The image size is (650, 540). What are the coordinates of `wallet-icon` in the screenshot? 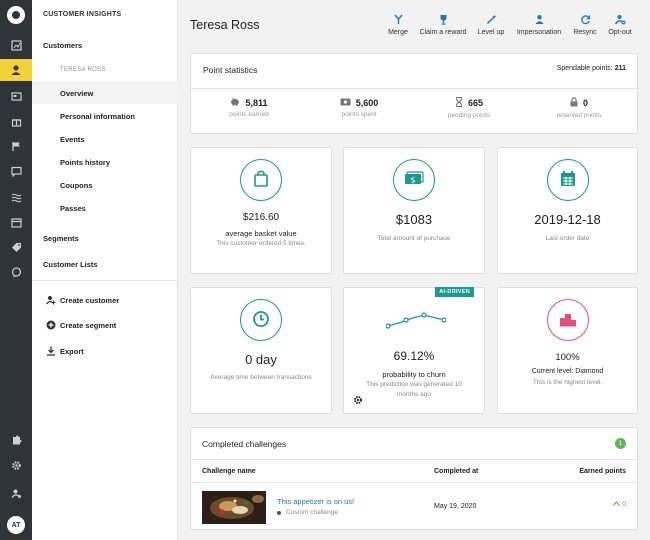 It's located at (345, 102).